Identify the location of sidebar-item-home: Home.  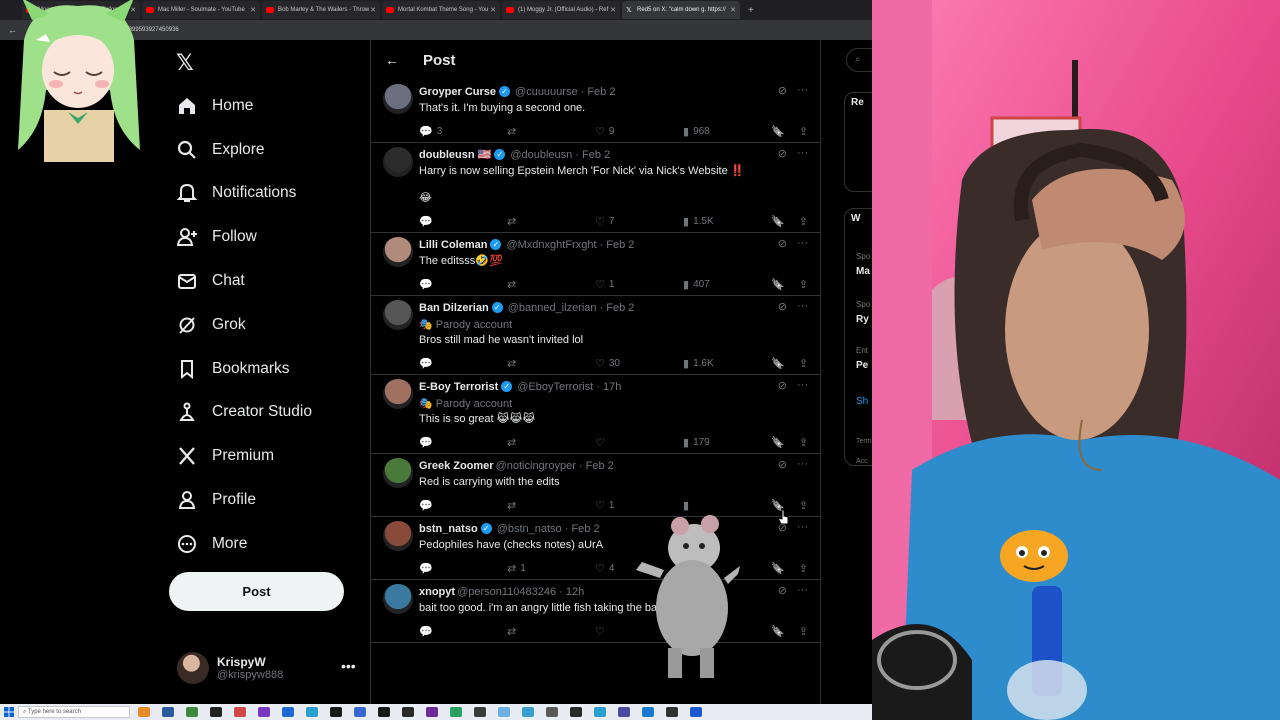
(244, 106).